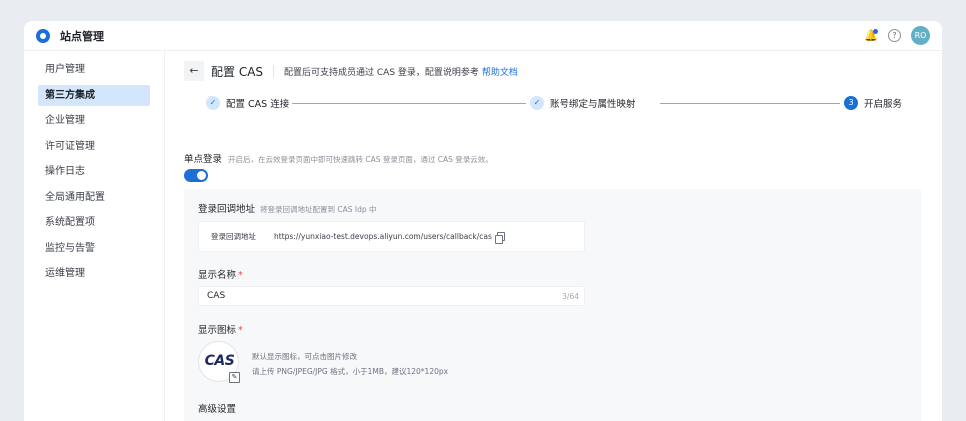 The height and width of the screenshot is (421, 966). Describe the element at coordinates (304, 356) in the screenshot. I see `icon-desc-1: 默认显示图标，可点击图片修改` at that location.